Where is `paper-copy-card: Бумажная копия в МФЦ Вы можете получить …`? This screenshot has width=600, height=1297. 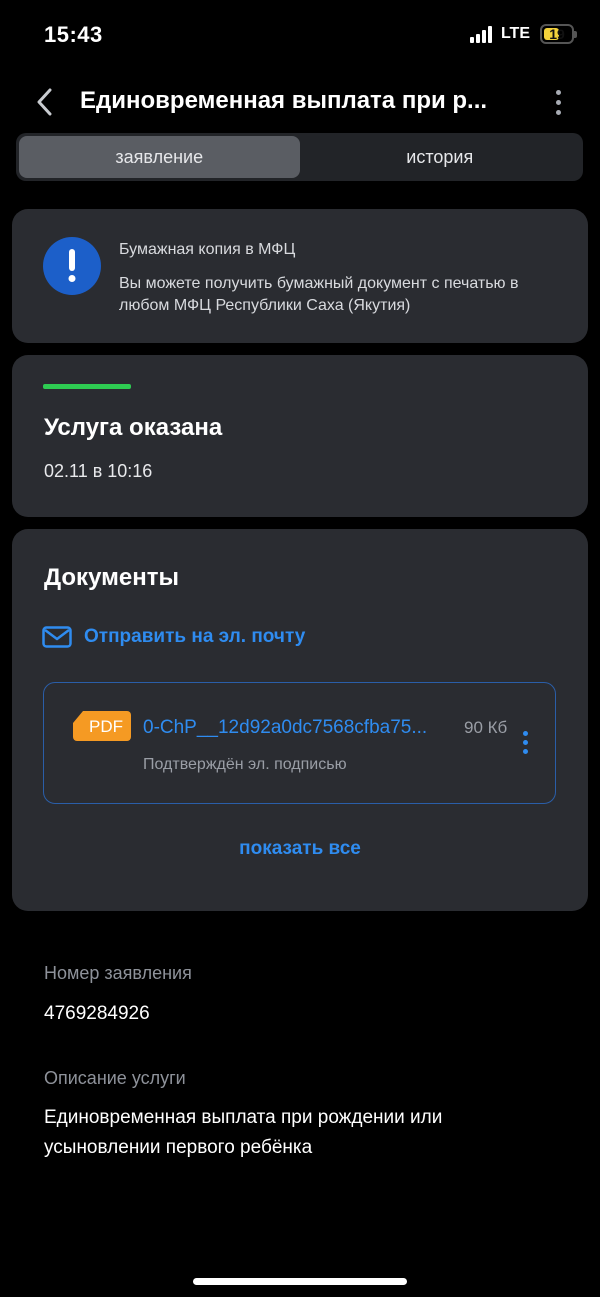
paper-copy-card: Бумажная копия в МФЦ Вы можете получить … is located at coordinates (300, 276).